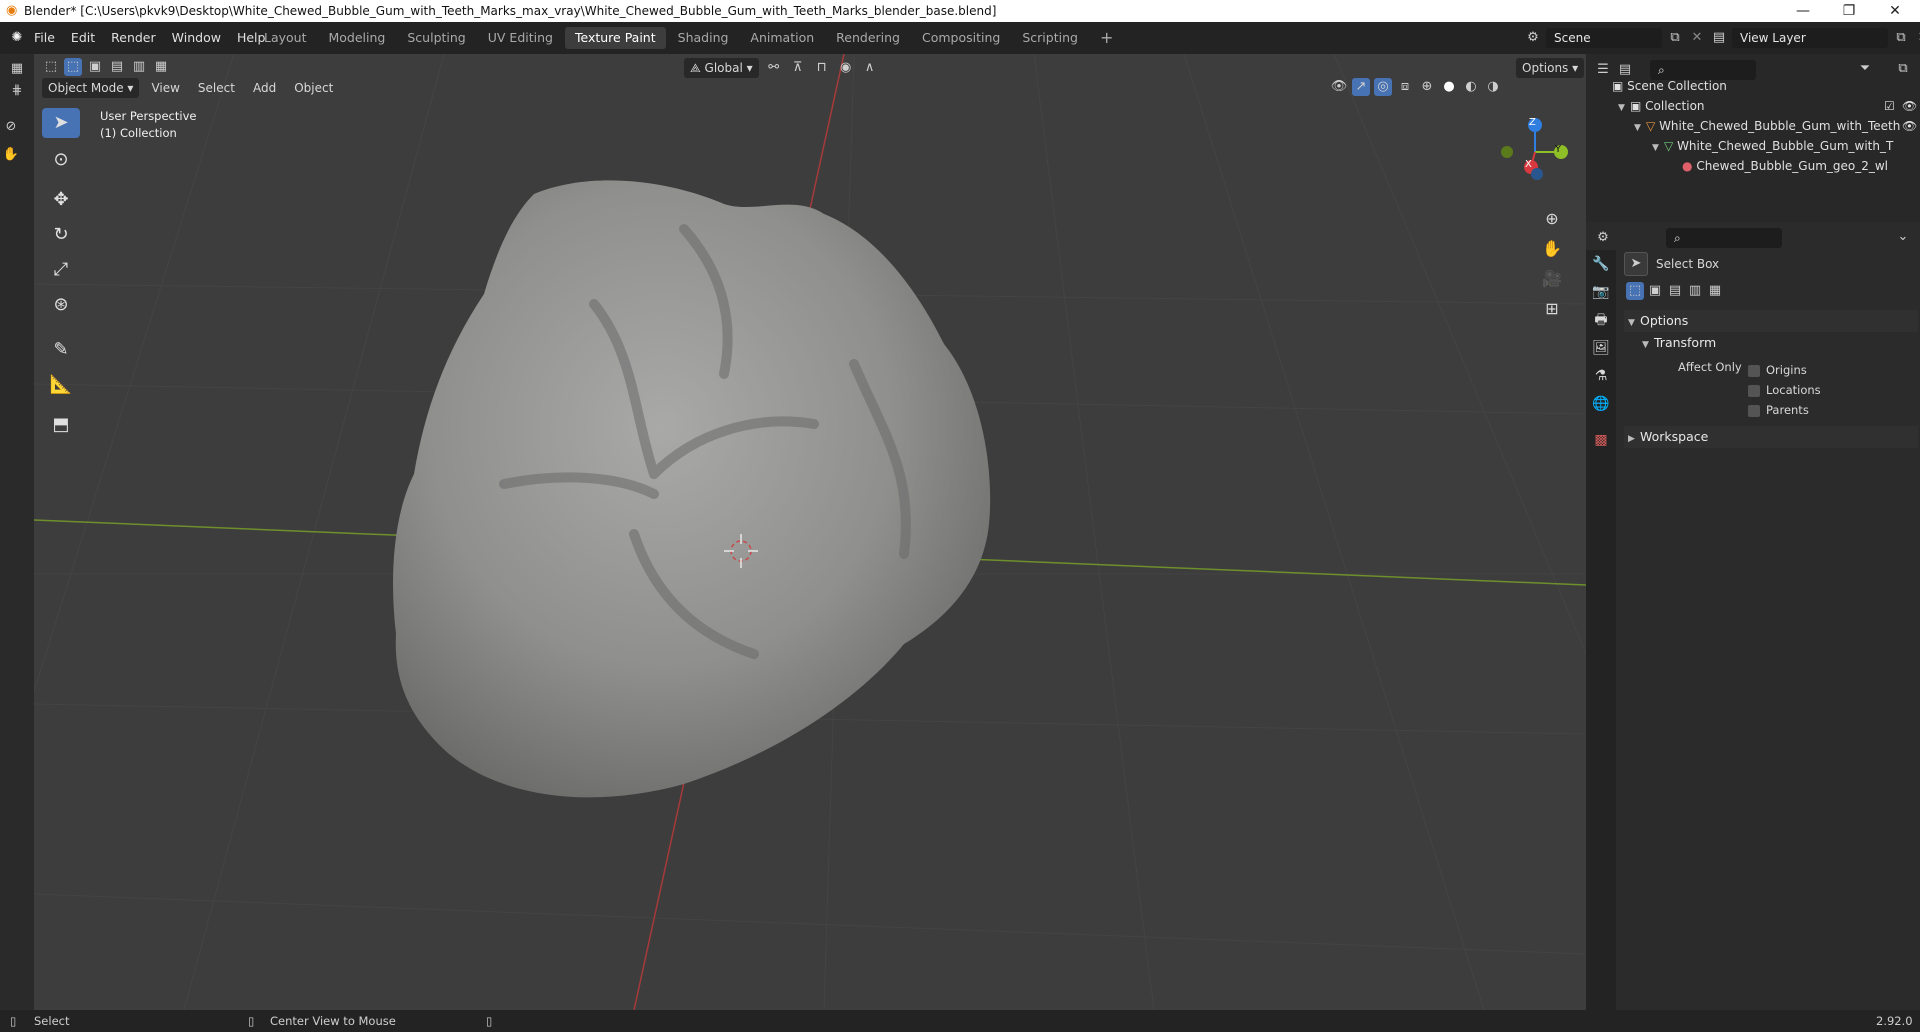  I want to click on zoom-icon: ⊕, so click(1552, 219).